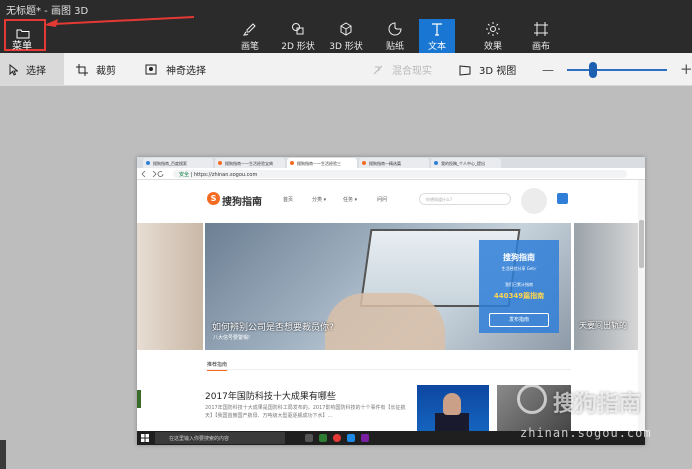 The width and height of the screenshot is (692, 469). I want to click on avatar, so click(534, 201).